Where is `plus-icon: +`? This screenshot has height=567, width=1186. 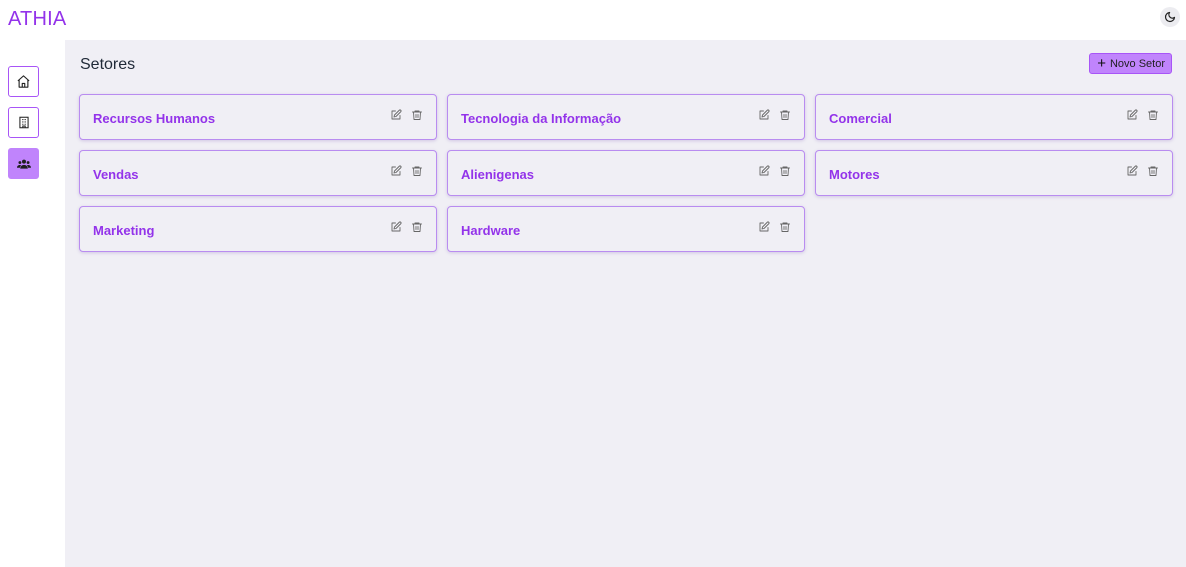
plus-icon: + is located at coordinates (1101, 63).